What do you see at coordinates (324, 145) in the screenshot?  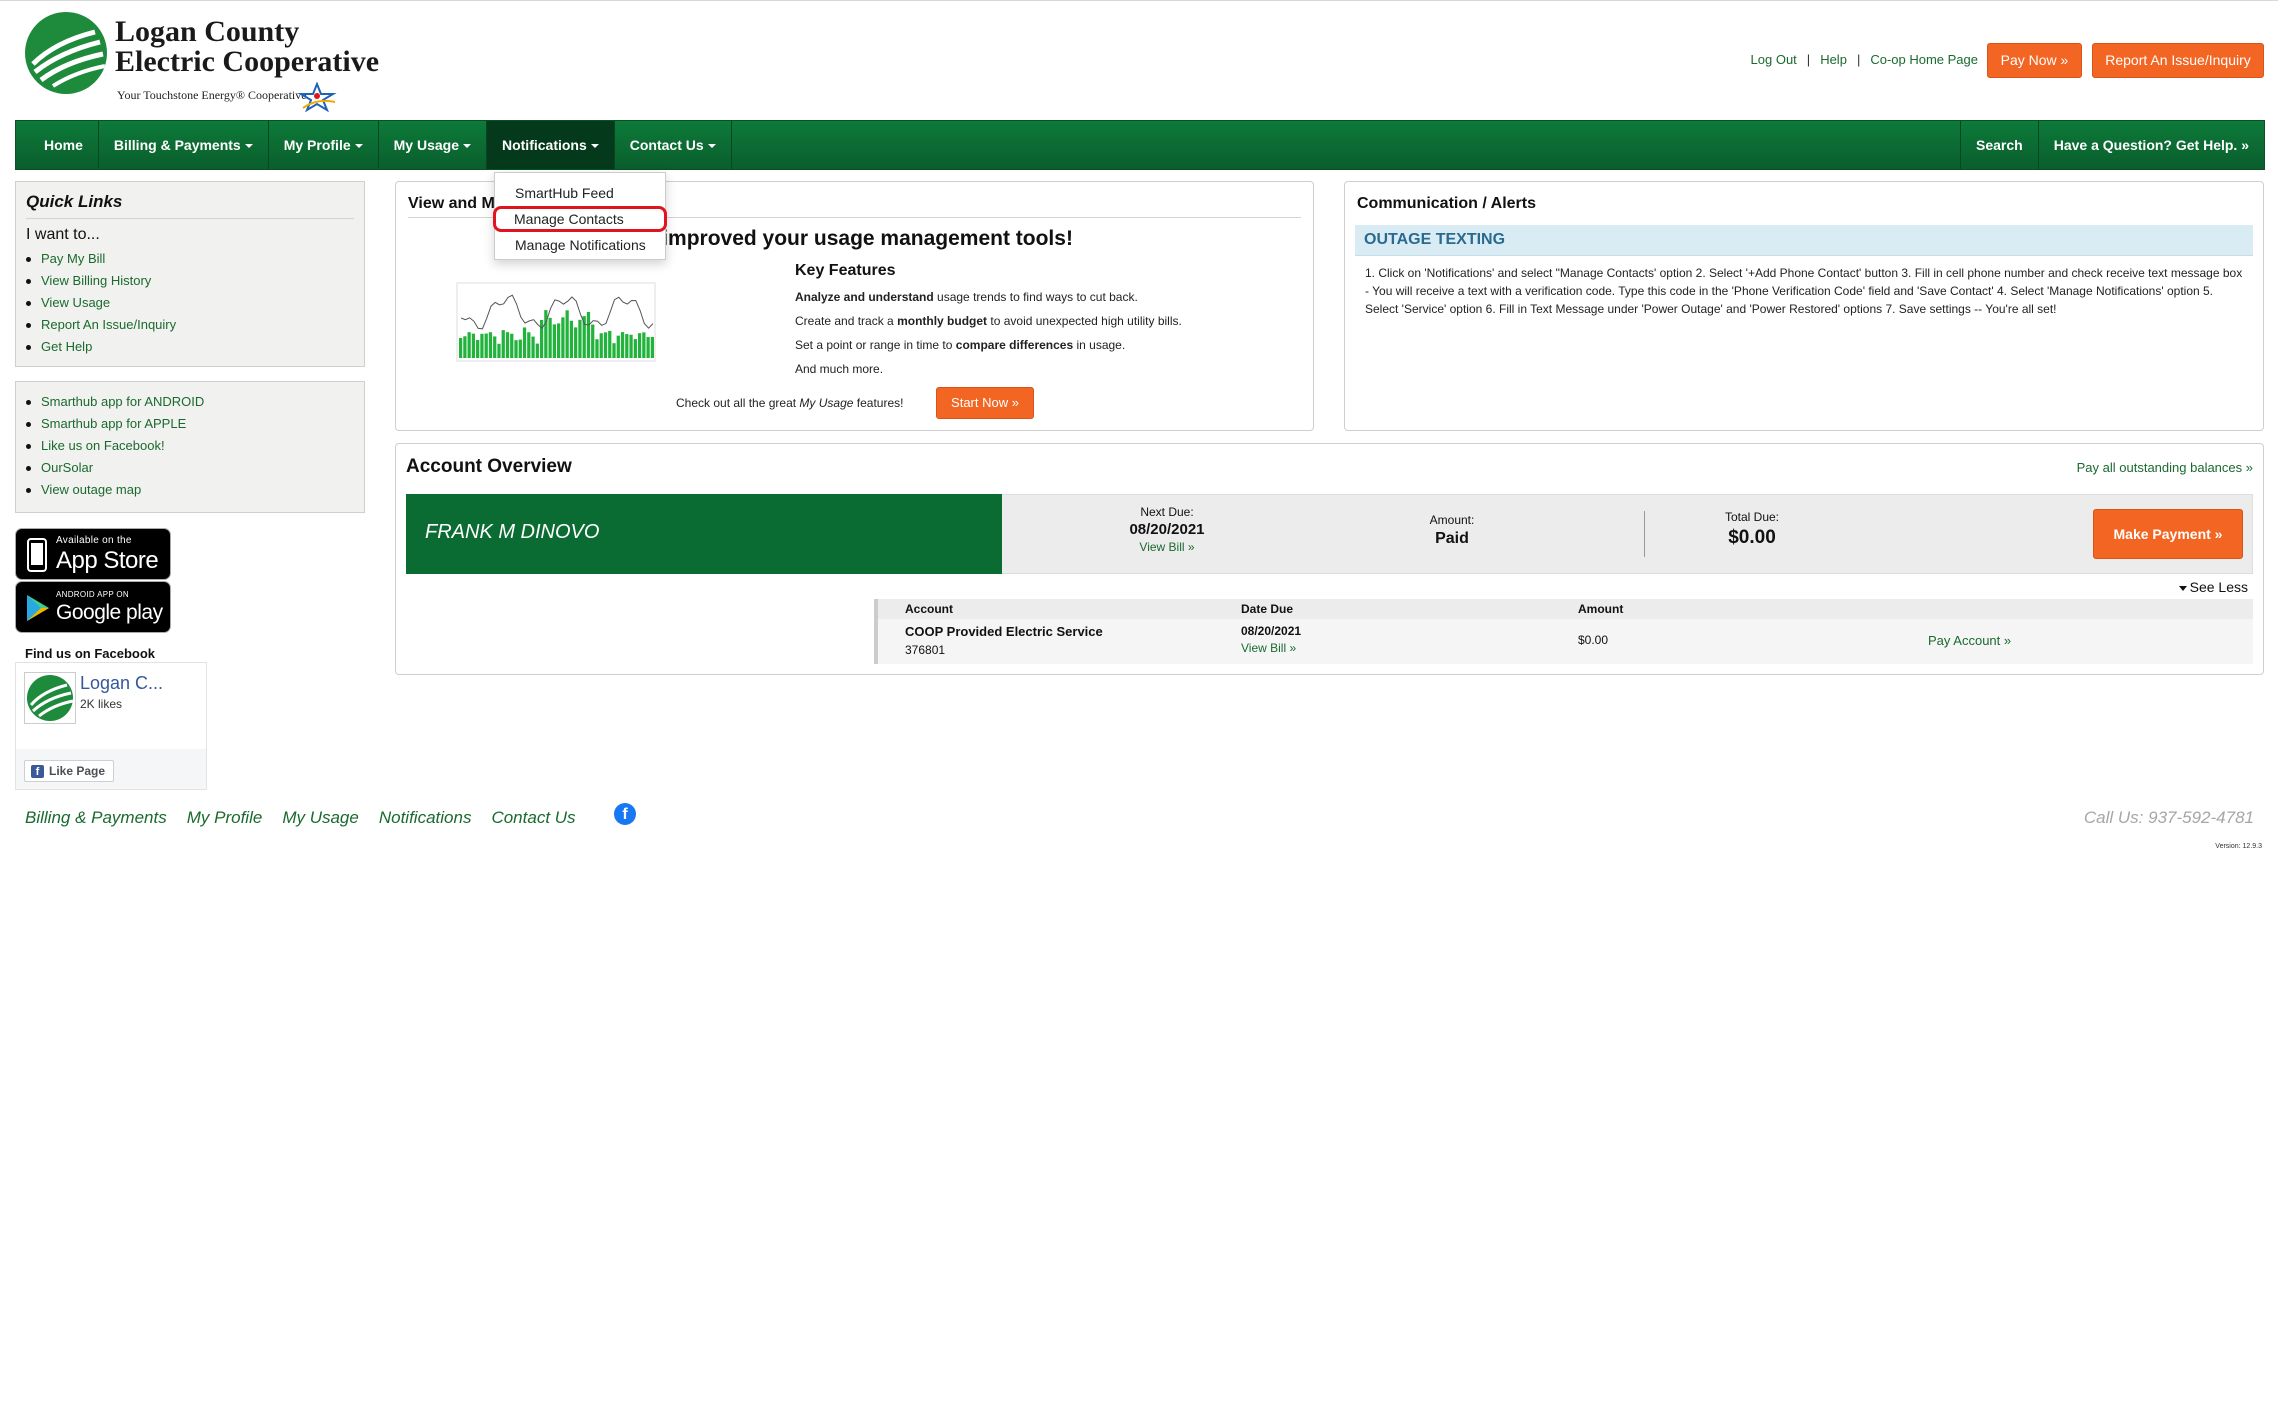 I see `nav-my-profile: My Profile` at bounding box center [324, 145].